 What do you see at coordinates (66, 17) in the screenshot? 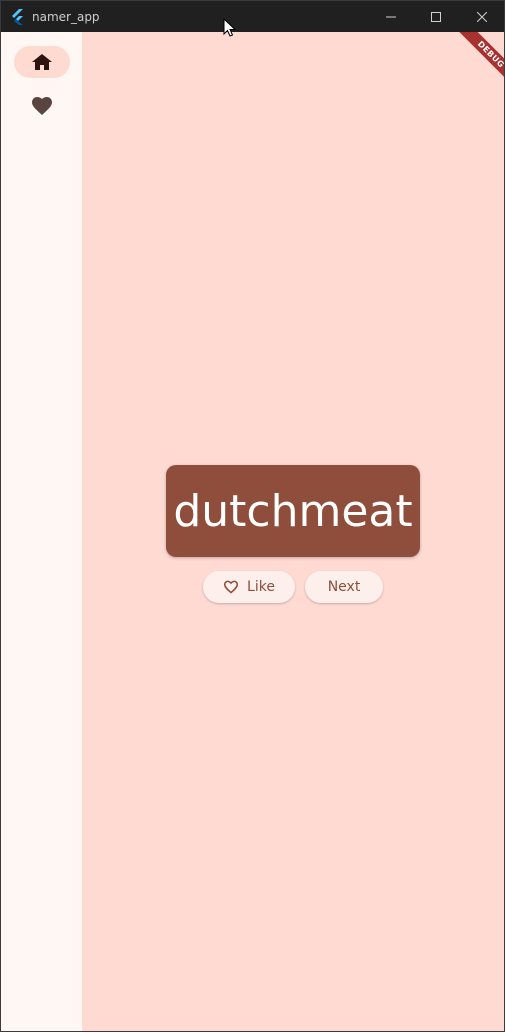
I see `window-title: namer_app` at bounding box center [66, 17].